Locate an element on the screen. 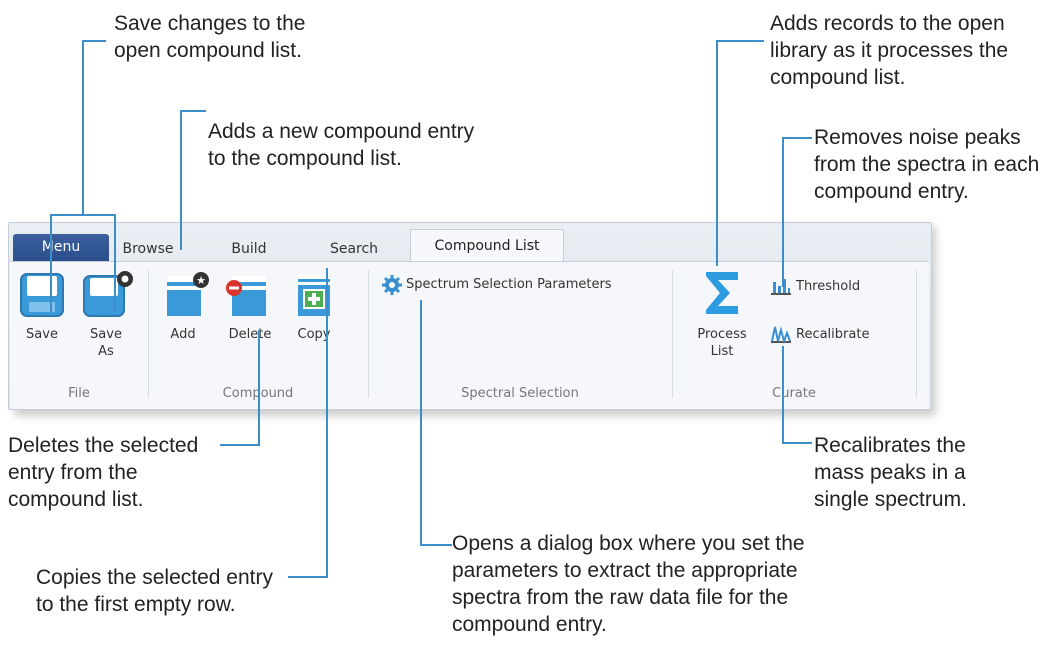 The width and height of the screenshot is (1051, 650). recalibrate-button: Recalibrate is located at coordinates (846, 334).